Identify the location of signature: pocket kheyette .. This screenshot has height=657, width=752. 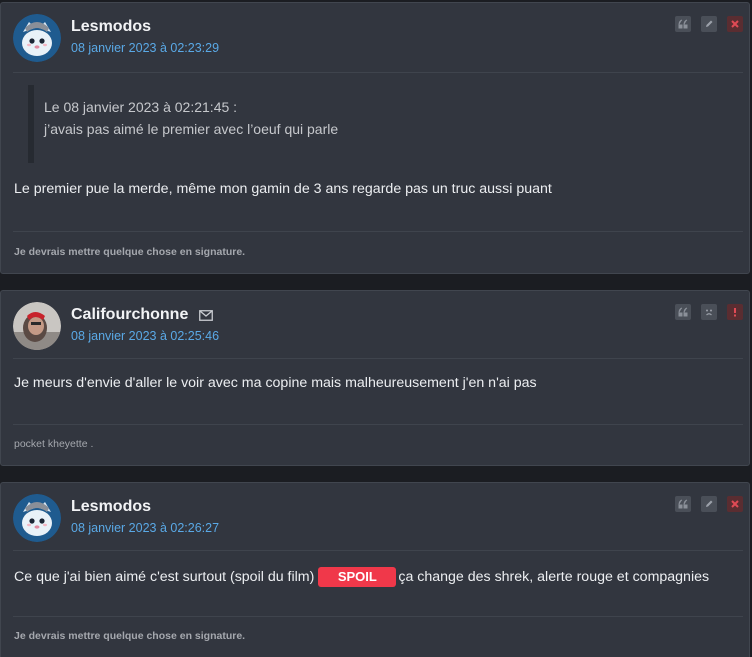
(54, 444).